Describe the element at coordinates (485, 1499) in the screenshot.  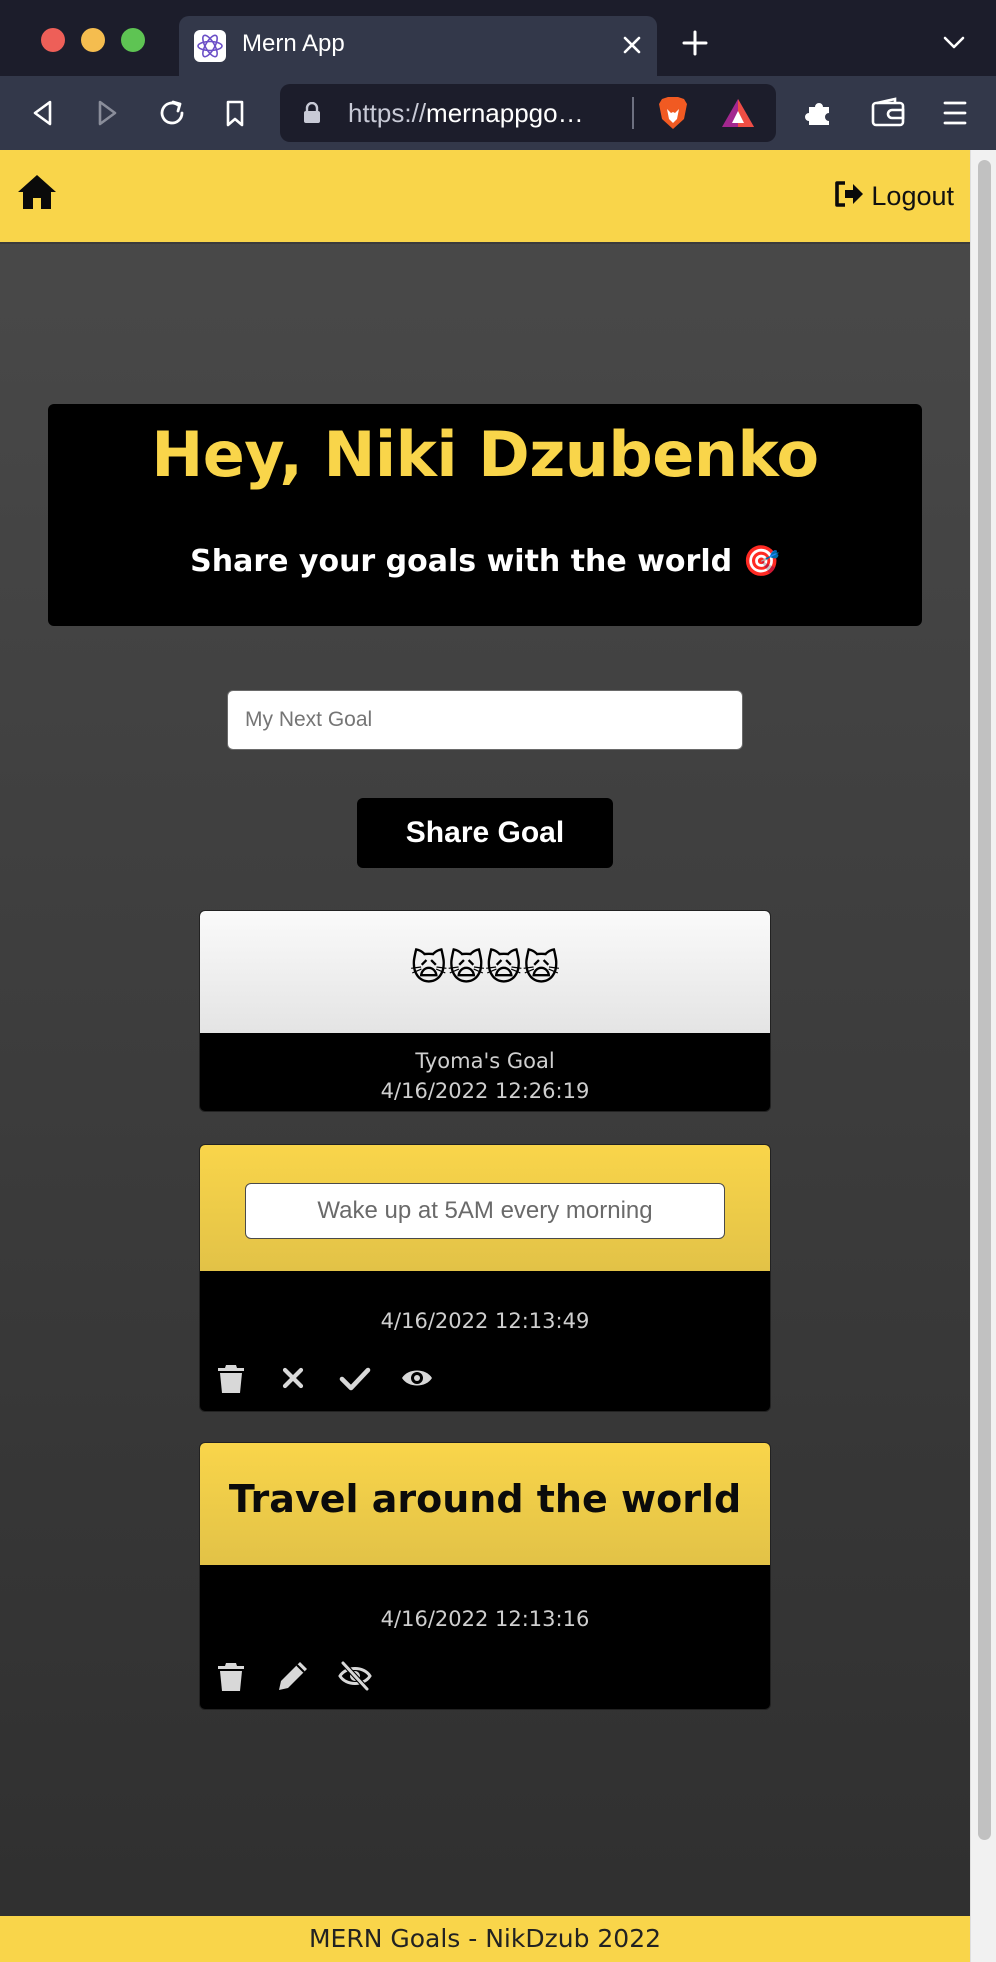
I see `goal-text: Travel around the world` at that location.